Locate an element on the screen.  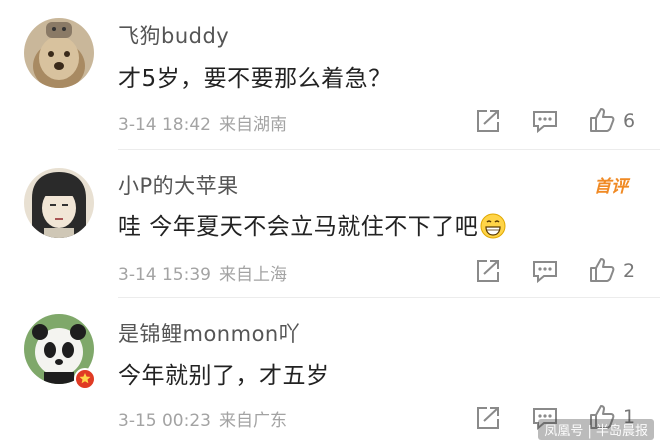
verified-star-icon is located at coordinates (85, 379).